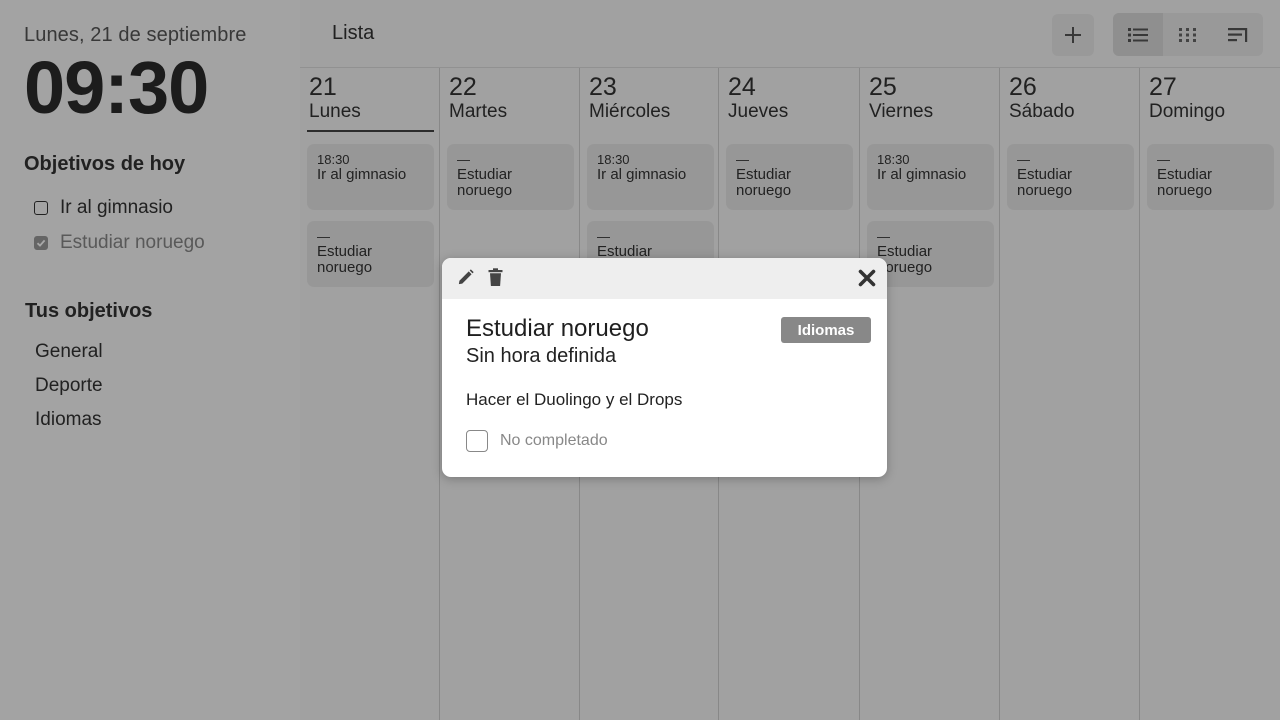 The height and width of the screenshot is (720, 1280). I want to click on edit-button, so click(465, 280).